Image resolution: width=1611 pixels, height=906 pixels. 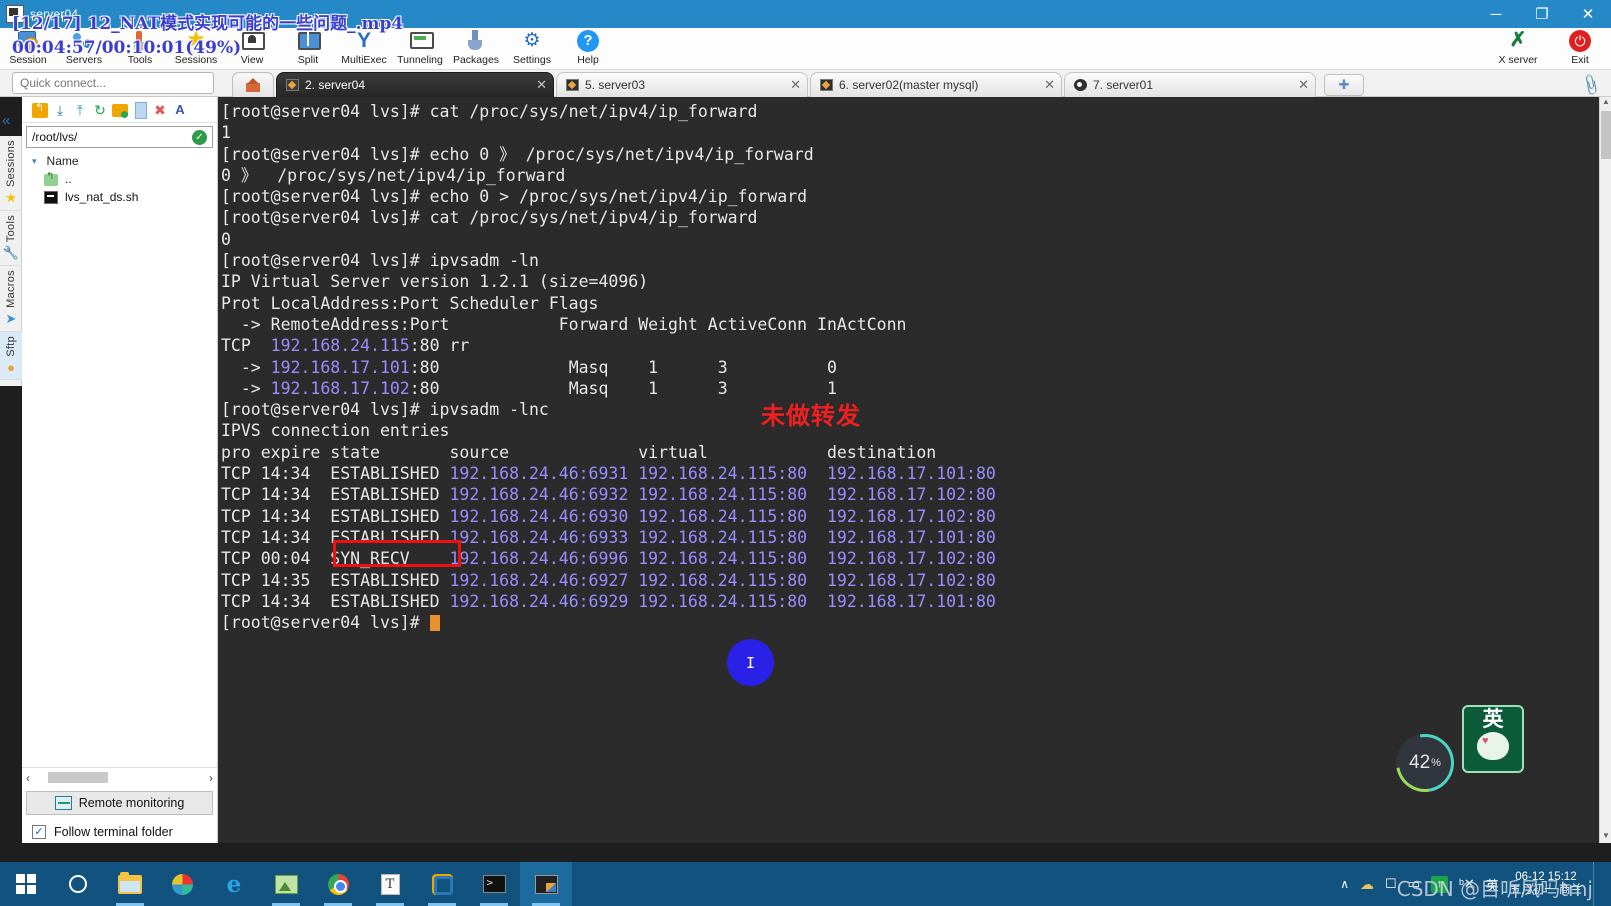 I want to click on rail-item-sessions: Sessions ★, so click(x=11, y=174).